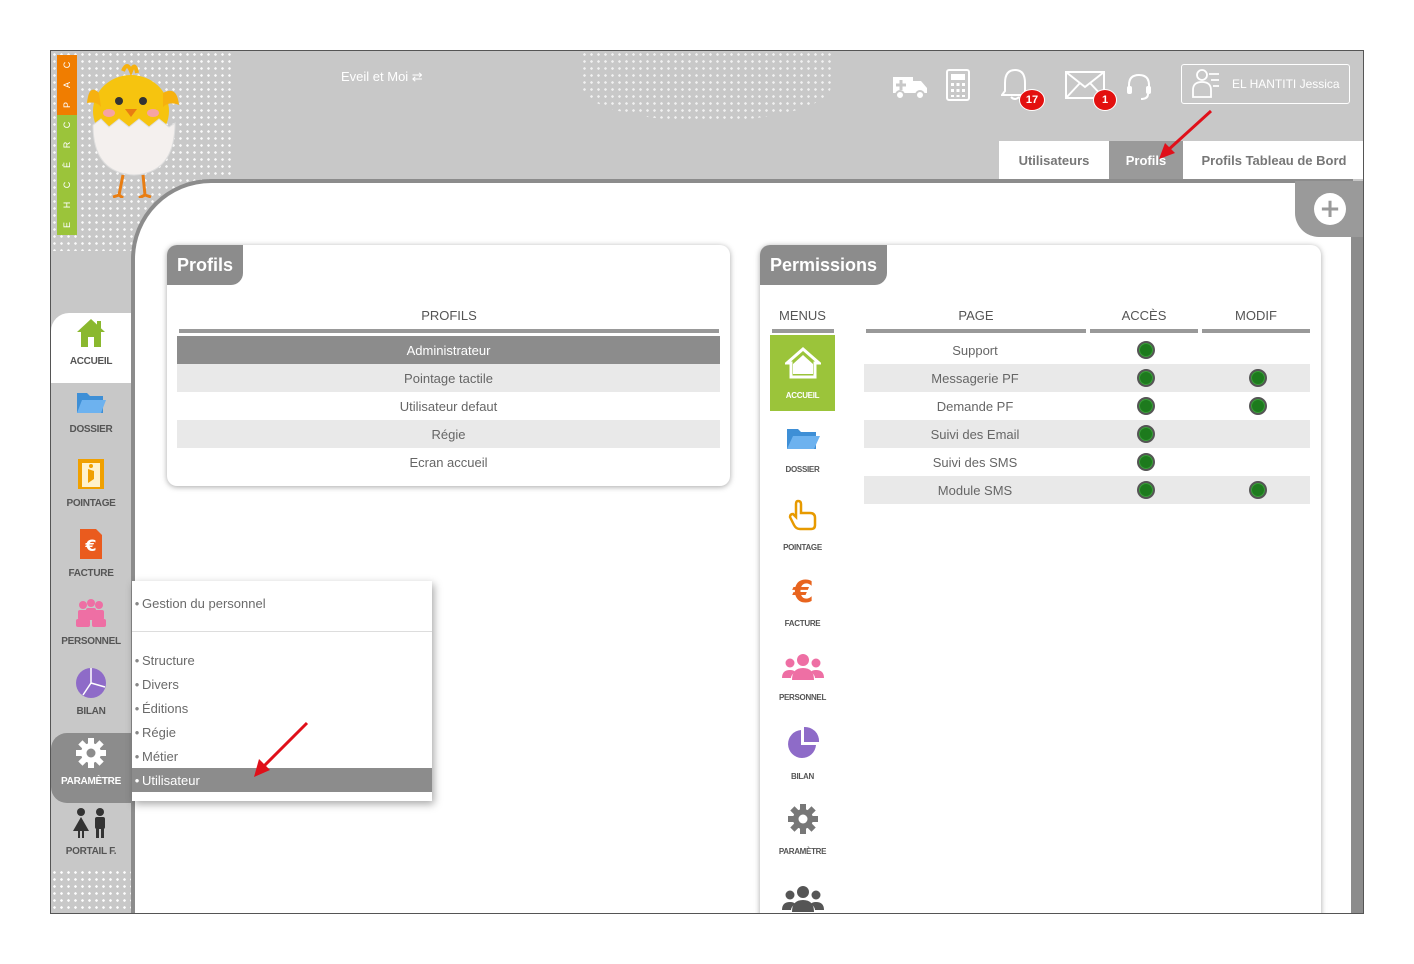 This screenshot has height=964, width=1414. I want to click on submenu-item-label: Éditions, so click(165, 708).